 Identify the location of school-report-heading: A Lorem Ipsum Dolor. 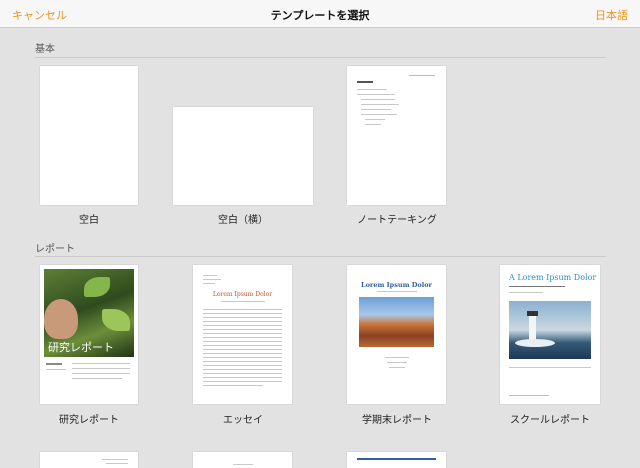
(553, 277).